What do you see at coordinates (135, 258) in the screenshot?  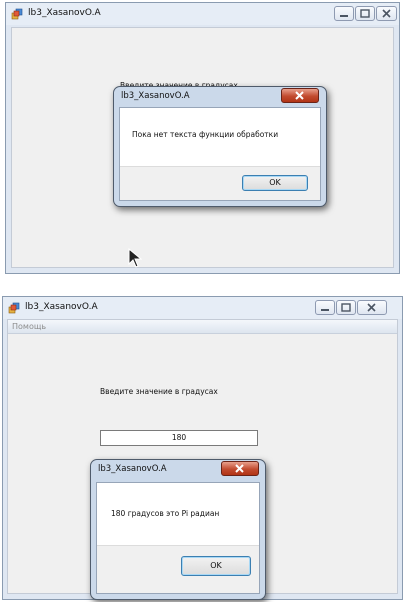 I see `mouse-cursor-icon` at bounding box center [135, 258].